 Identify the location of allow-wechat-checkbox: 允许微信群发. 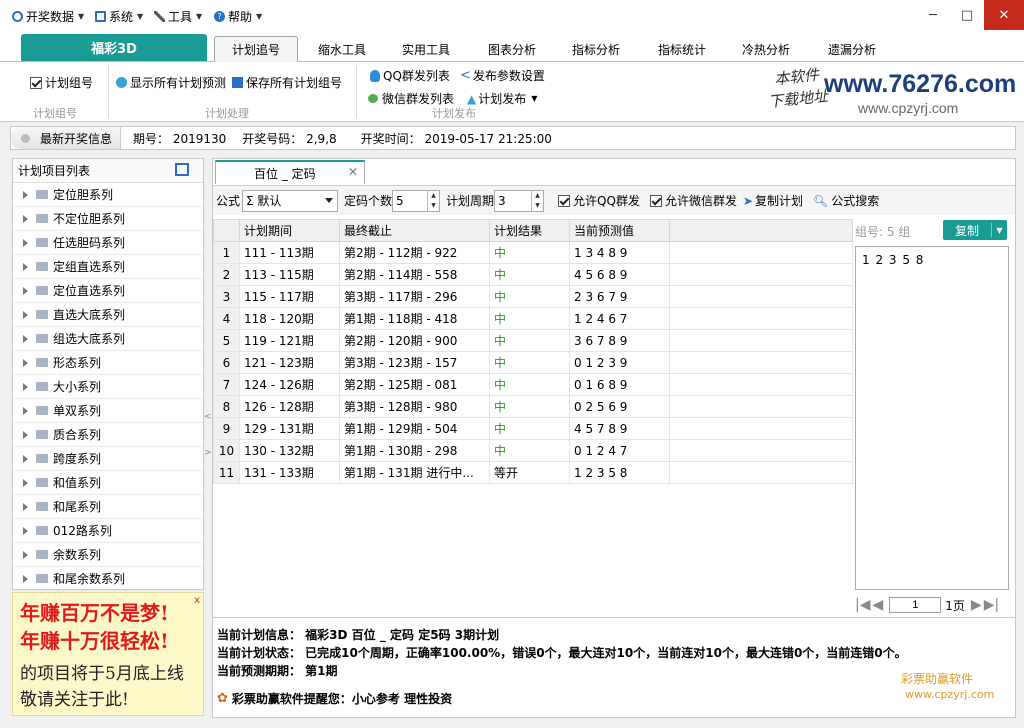
(693, 200).